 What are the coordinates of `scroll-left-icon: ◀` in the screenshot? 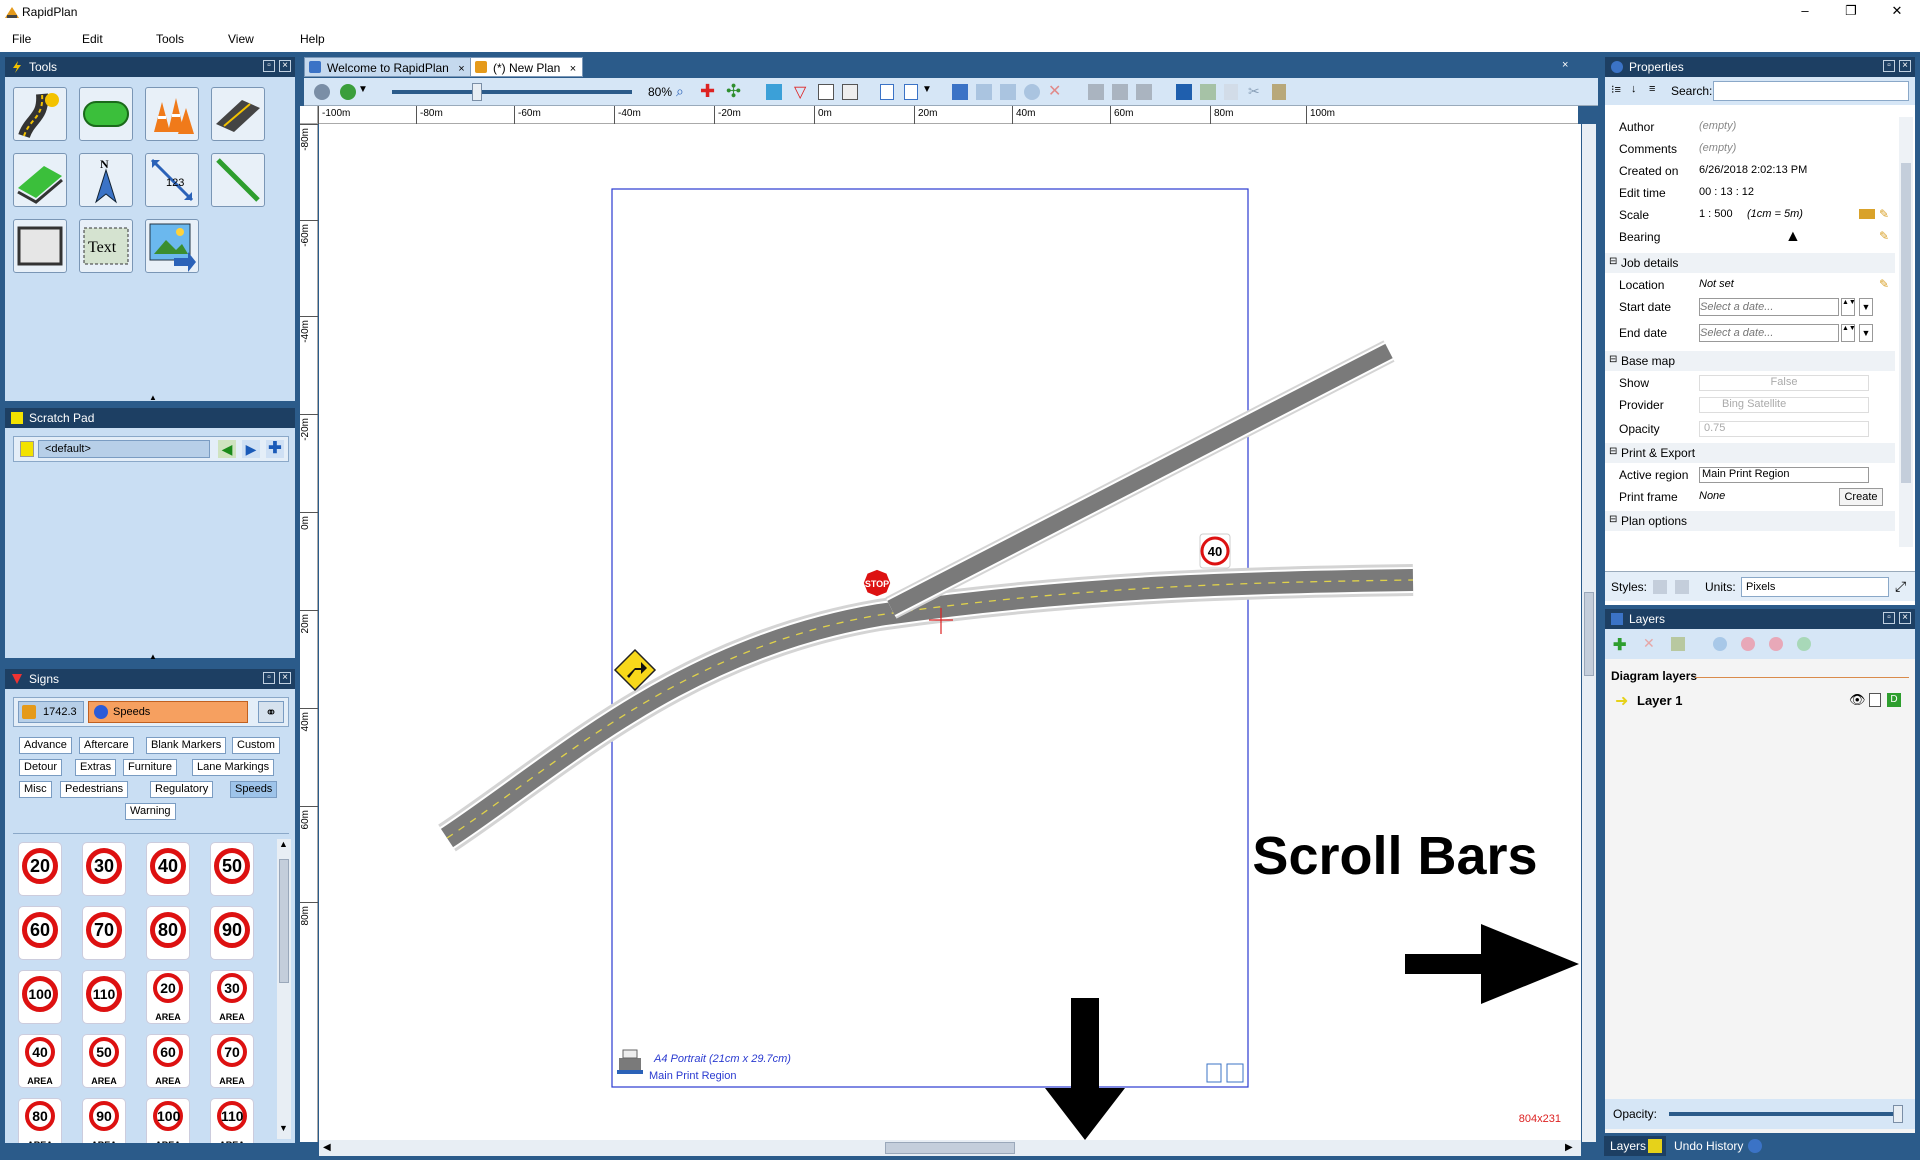 It's located at (327, 1147).